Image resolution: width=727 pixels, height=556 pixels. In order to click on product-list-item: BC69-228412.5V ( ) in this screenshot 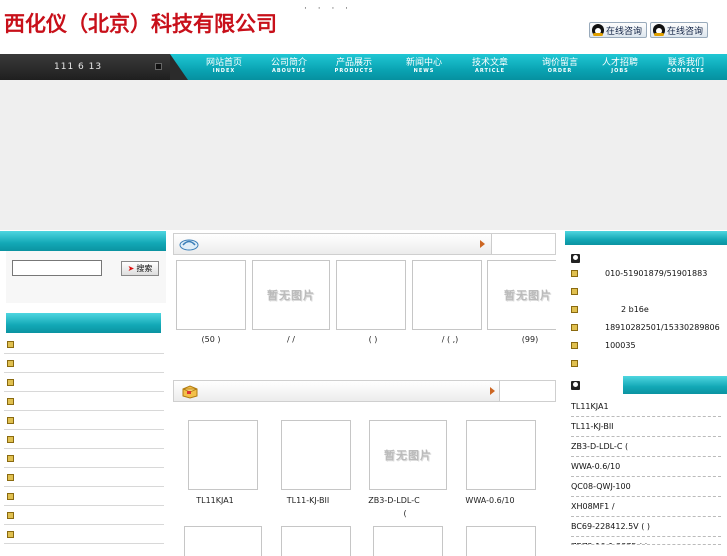, I will do `click(646, 527)`.